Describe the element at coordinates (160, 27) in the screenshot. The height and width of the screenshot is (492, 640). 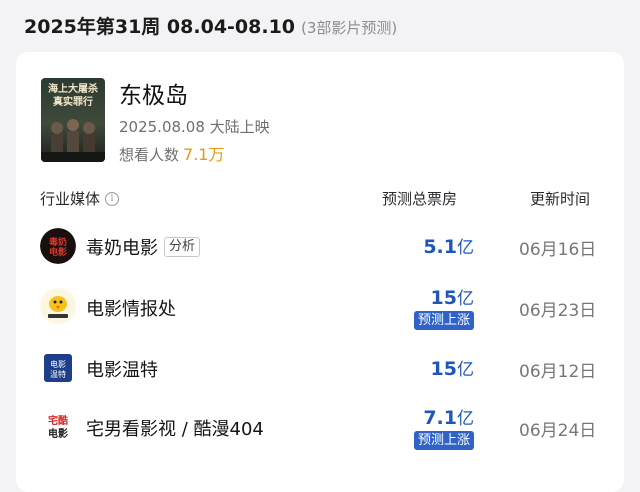
I see `week-title: 2025年第31周 08.04-08.10` at that location.